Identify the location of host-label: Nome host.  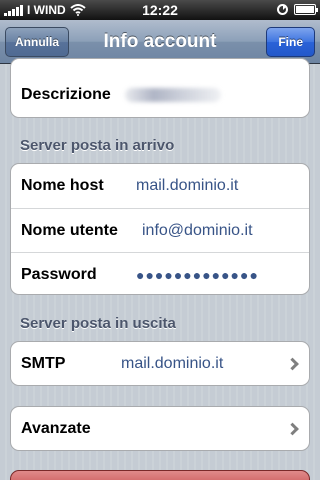
(62, 185).